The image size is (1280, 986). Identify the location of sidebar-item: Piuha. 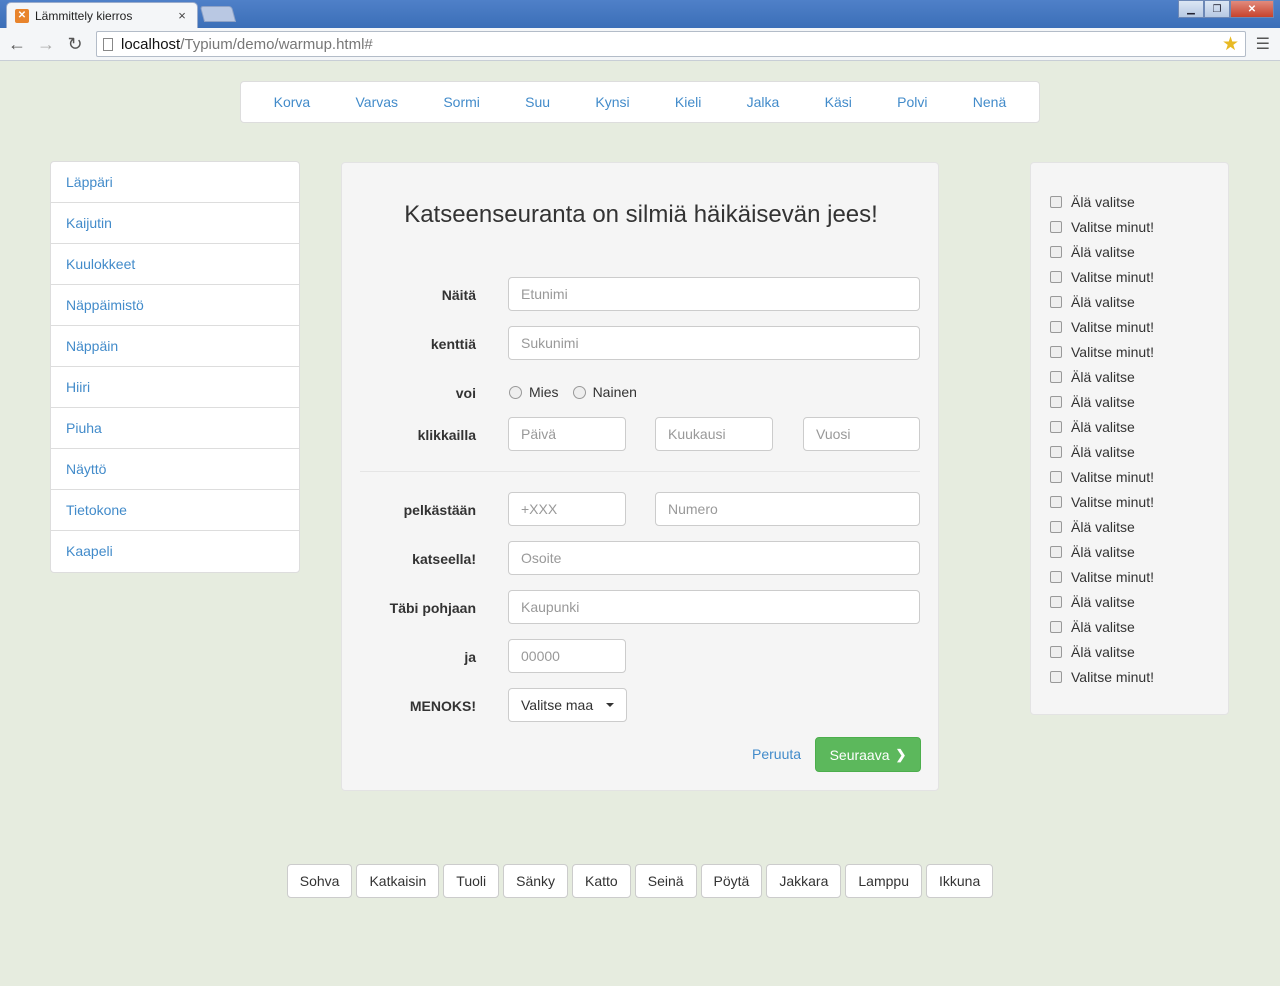
(175, 428).